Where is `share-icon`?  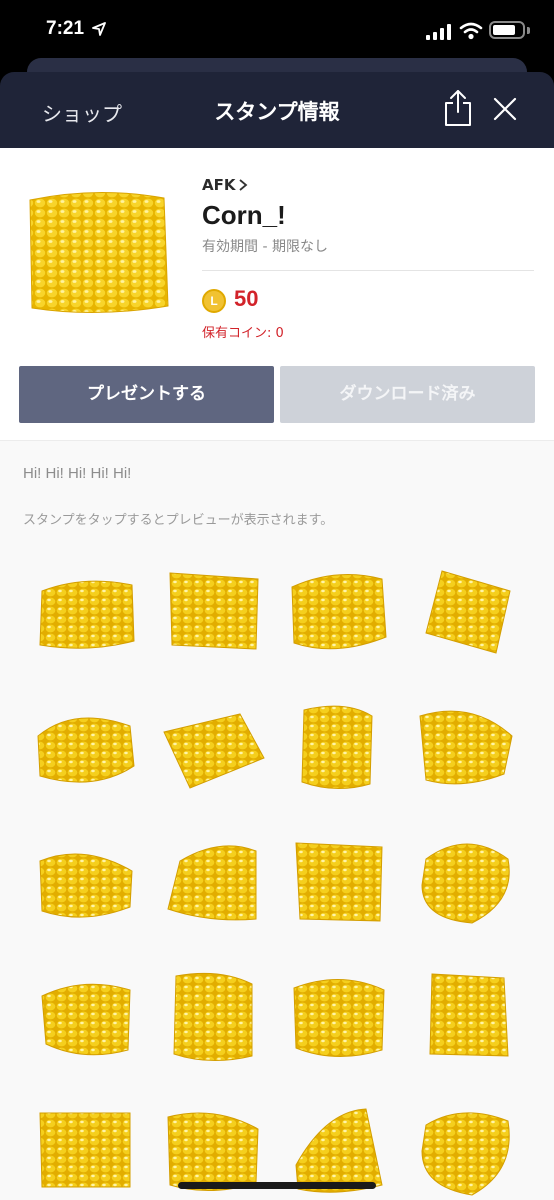 share-icon is located at coordinates (458, 108).